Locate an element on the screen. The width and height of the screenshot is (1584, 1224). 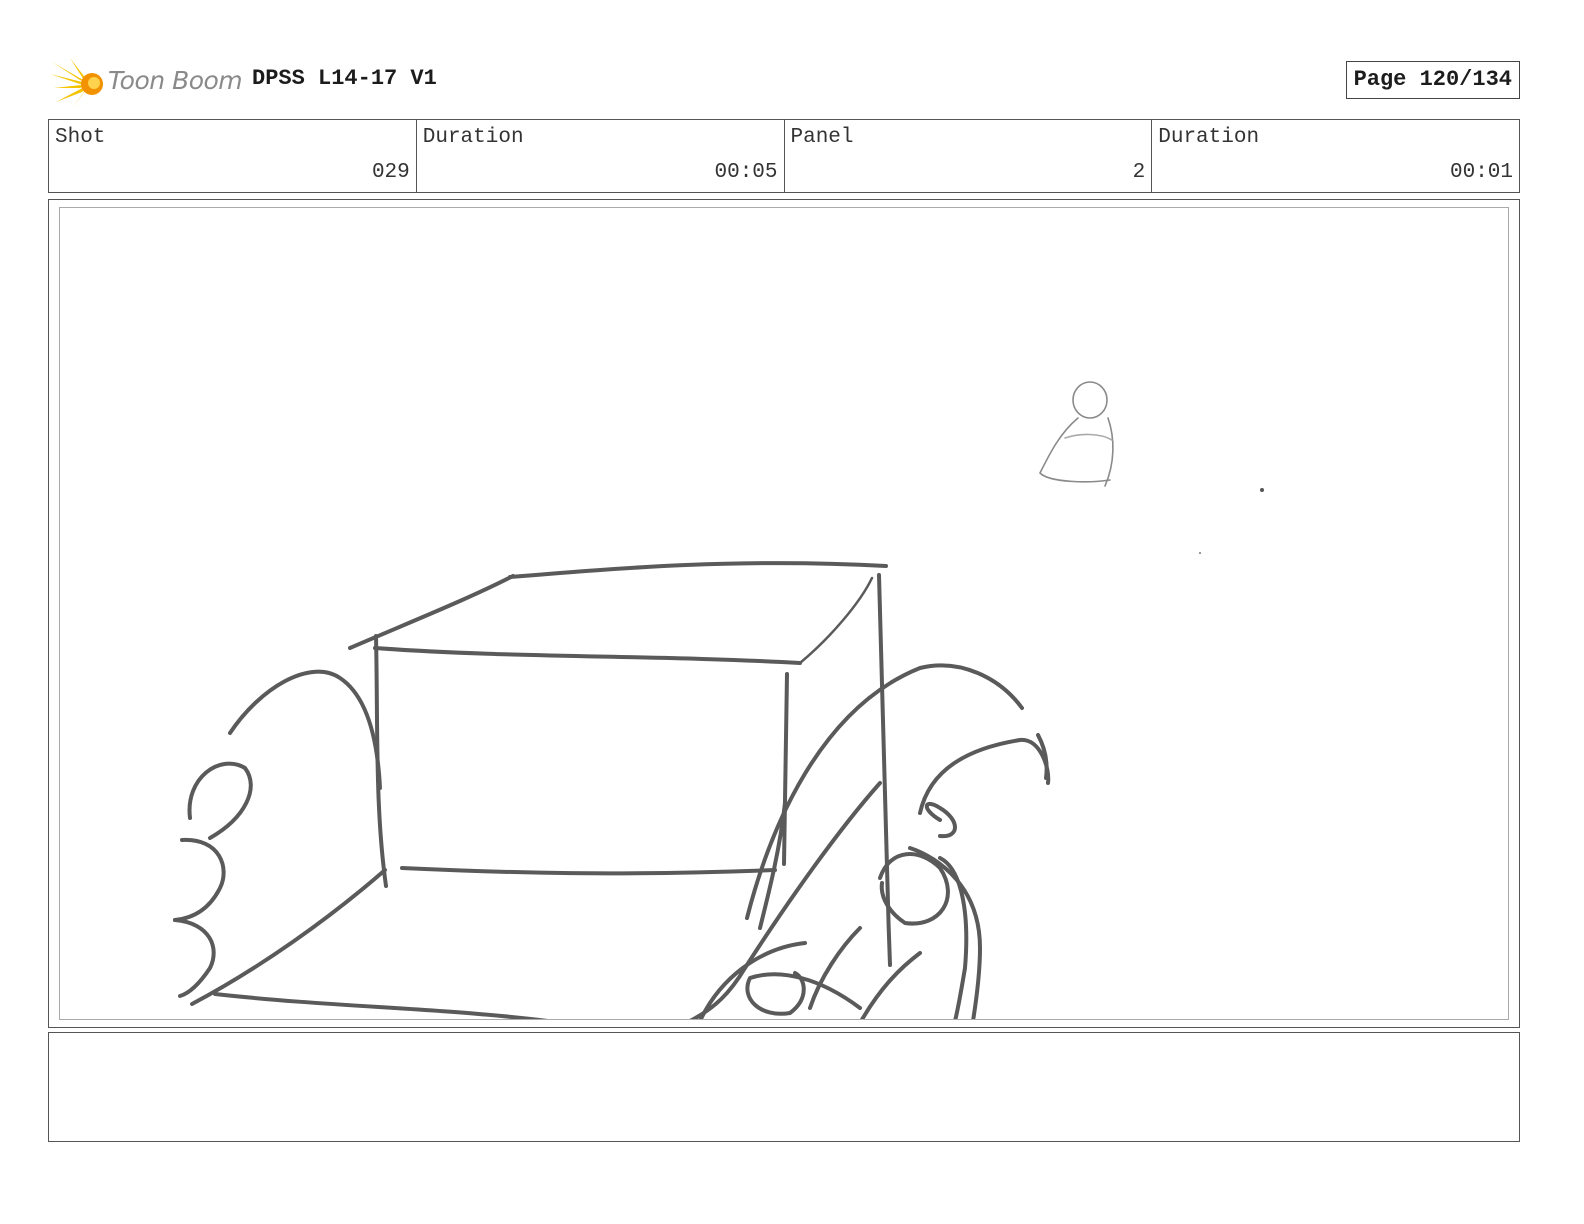
page-indicator: Page 120/134 is located at coordinates (1432, 80).